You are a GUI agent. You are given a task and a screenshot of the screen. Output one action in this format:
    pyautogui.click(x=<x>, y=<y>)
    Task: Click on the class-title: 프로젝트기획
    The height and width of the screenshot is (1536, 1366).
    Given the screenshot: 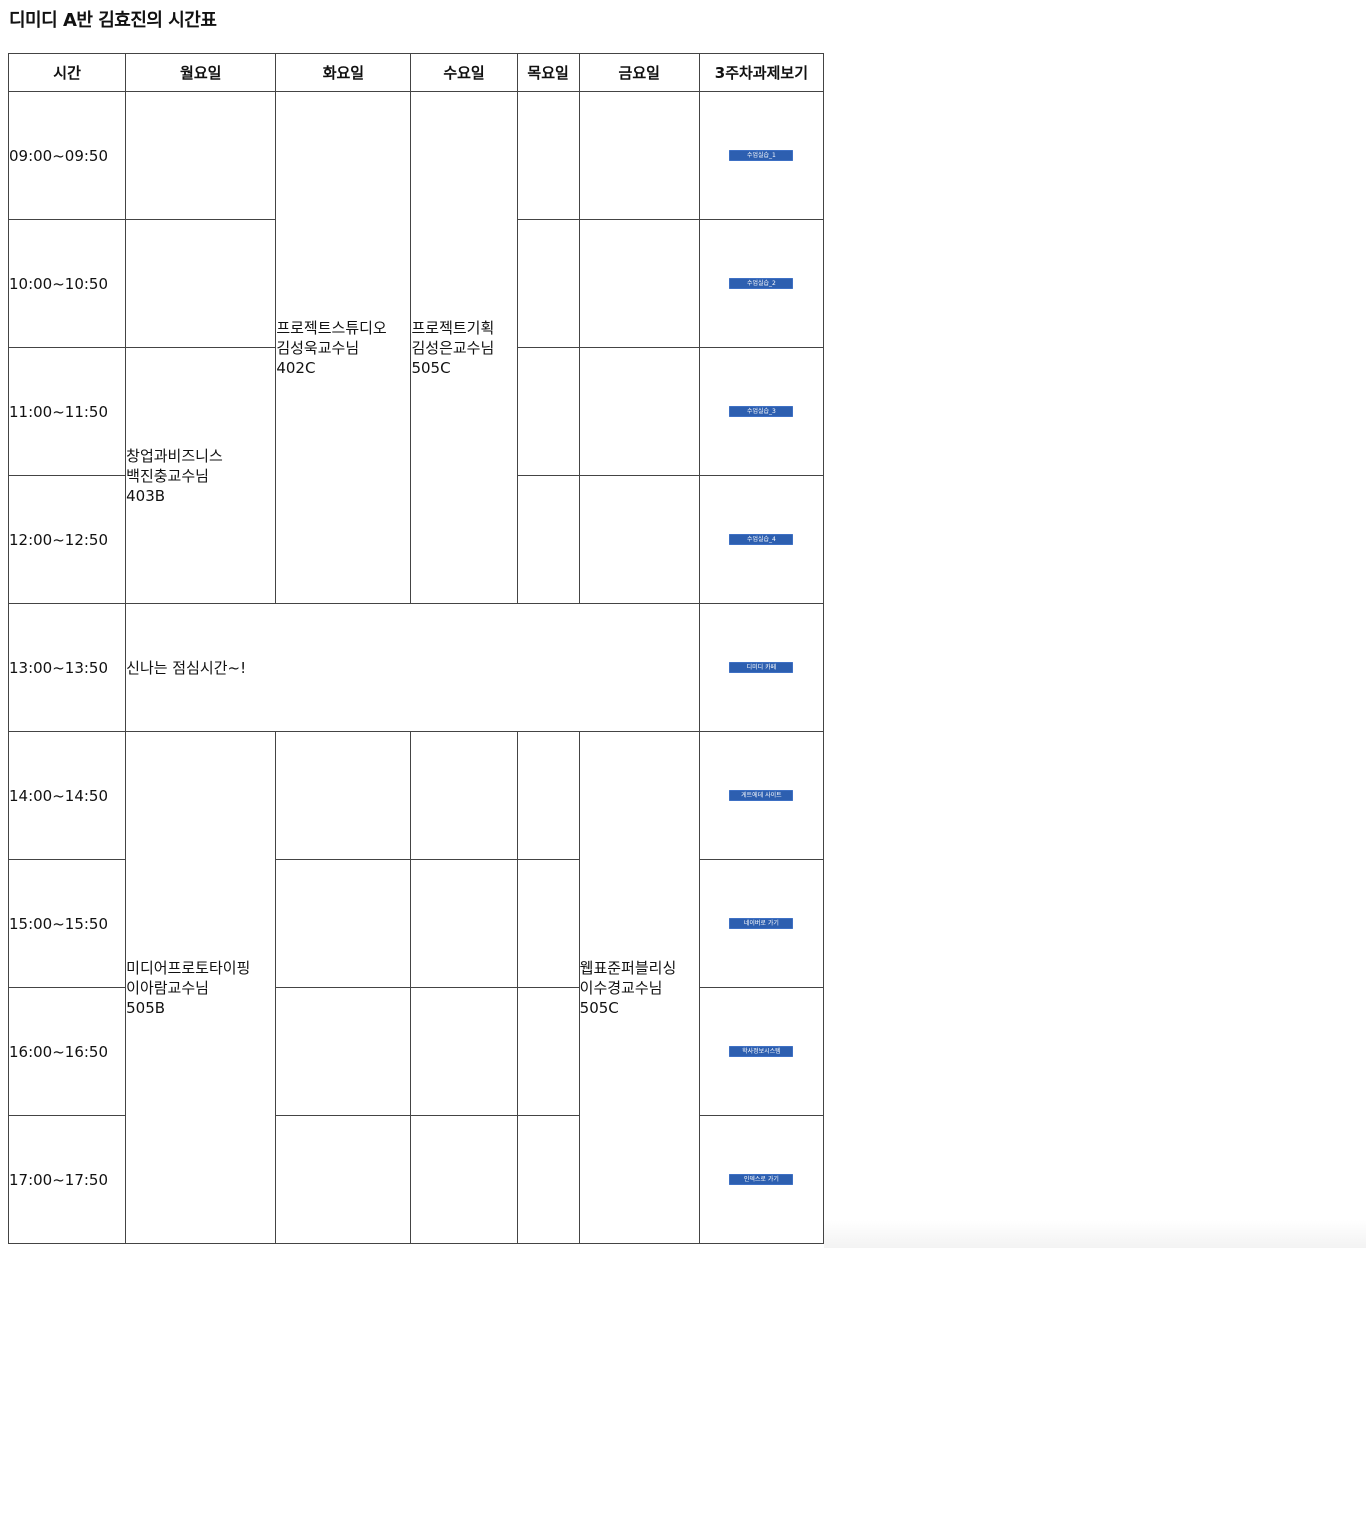 What is the action you would take?
    pyautogui.click(x=453, y=327)
    